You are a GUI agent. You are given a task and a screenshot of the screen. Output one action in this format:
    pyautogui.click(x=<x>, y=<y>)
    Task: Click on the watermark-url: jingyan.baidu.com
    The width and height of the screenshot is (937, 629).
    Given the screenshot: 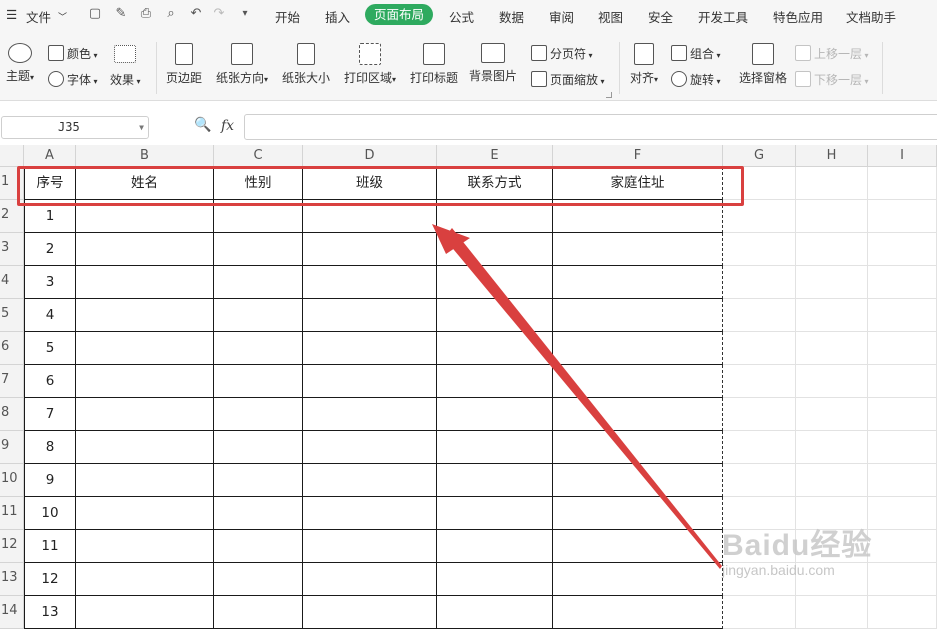 What is the action you would take?
    pyautogui.click(x=778, y=570)
    